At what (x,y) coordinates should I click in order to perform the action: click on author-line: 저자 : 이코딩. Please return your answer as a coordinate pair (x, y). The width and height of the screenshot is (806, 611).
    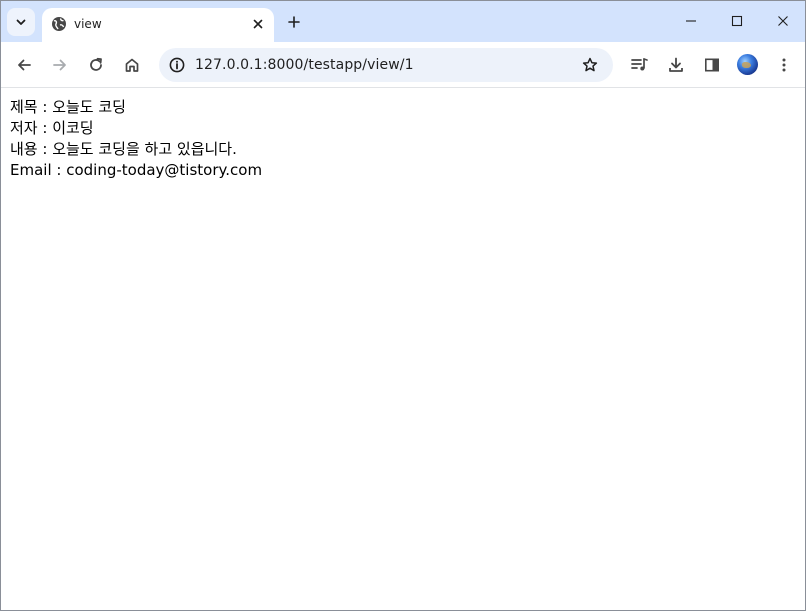
    Looking at the image, I should click on (52, 128).